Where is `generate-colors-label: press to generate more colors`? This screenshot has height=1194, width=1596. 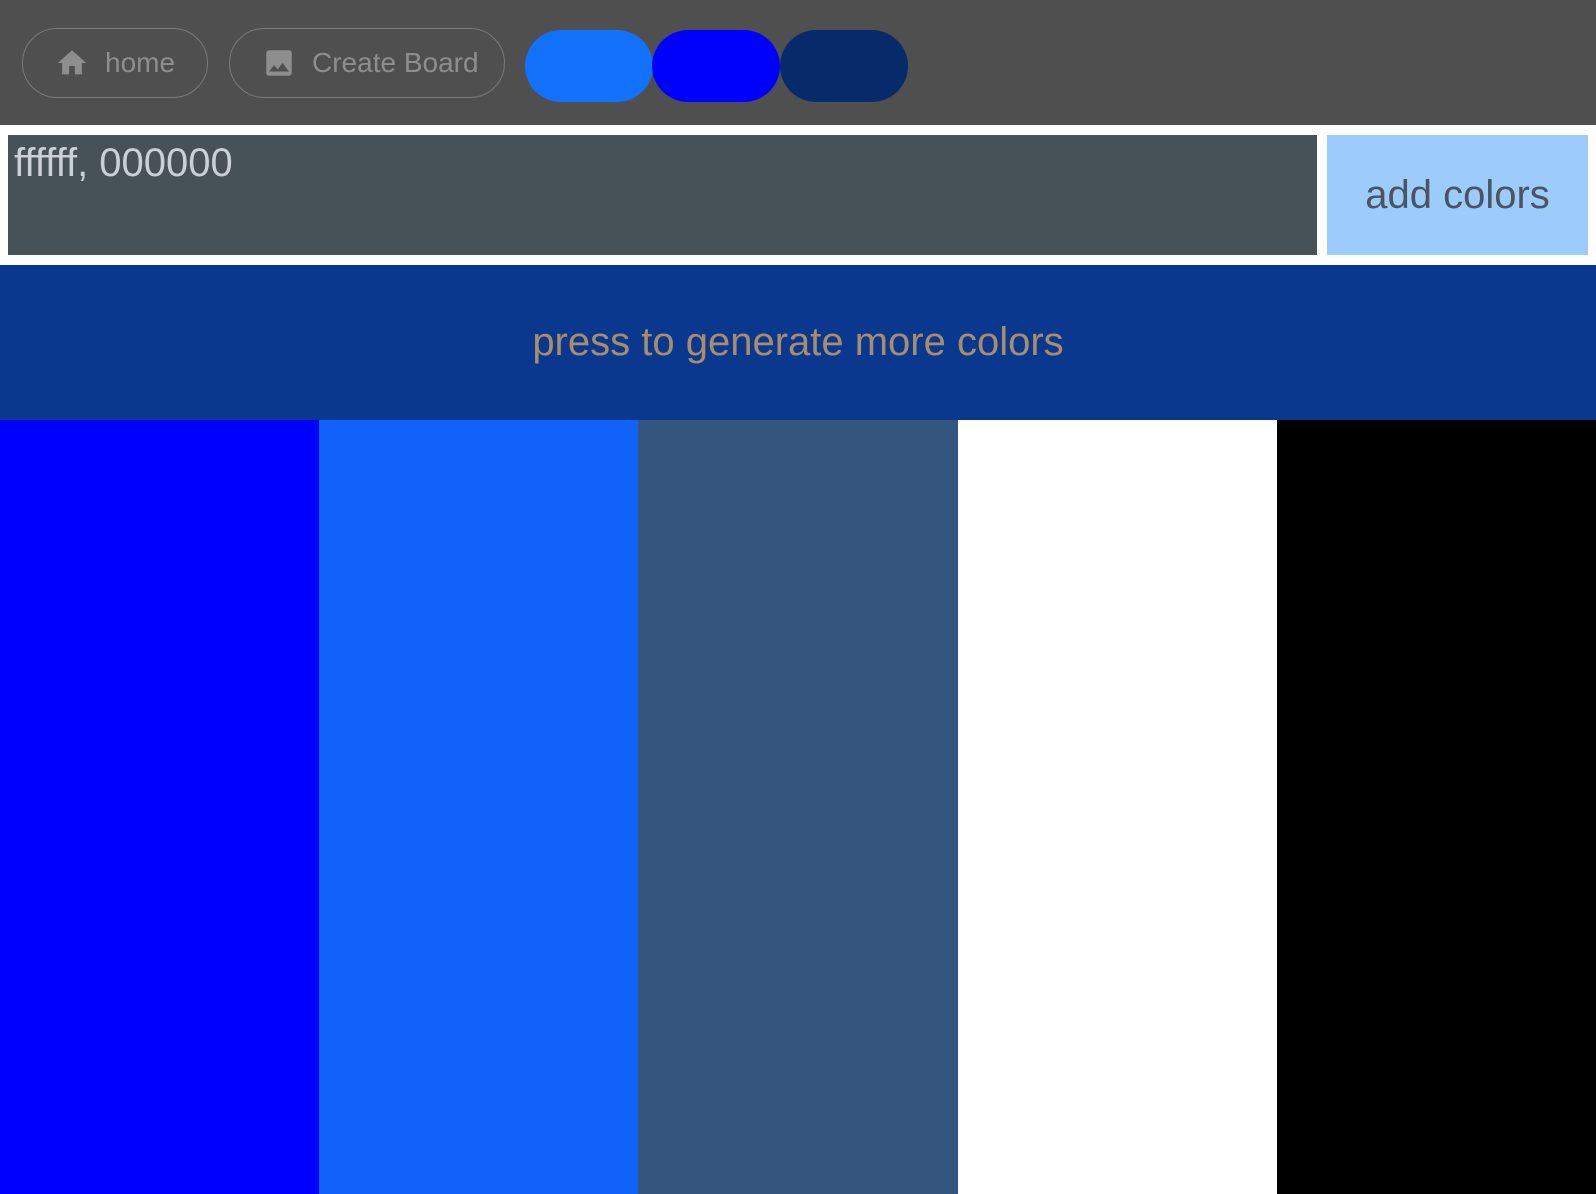 generate-colors-label: press to generate more colors is located at coordinates (798, 342).